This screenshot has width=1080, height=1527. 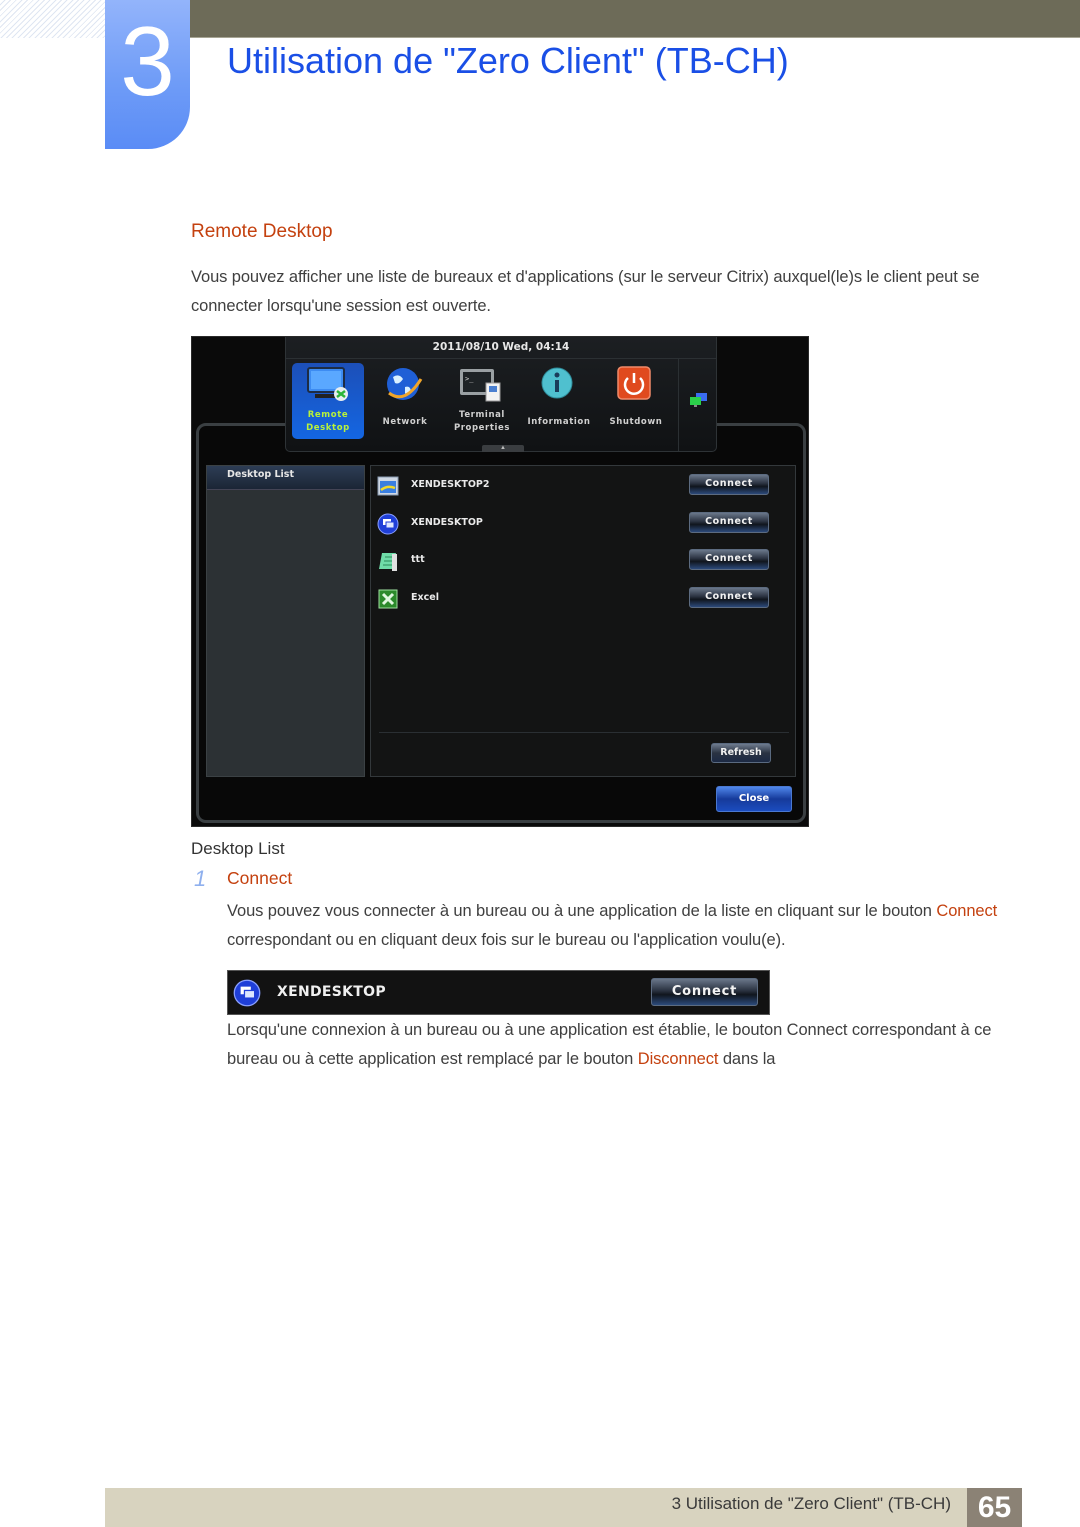 What do you see at coordinates (559, 422) in the screenshot?
I see `menu-label: Information` at bounding box center [559, 422].